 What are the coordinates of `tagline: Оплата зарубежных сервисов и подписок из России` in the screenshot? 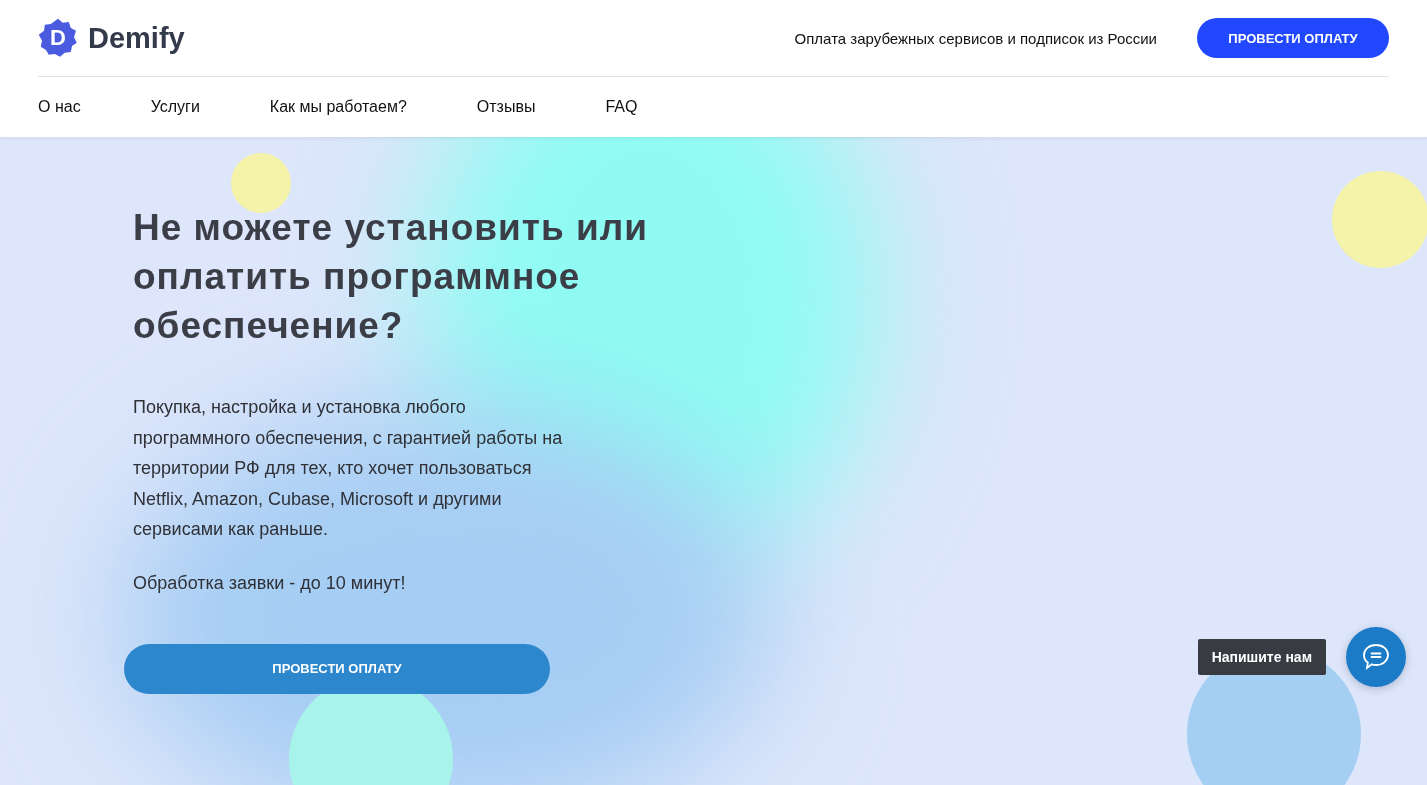 It's located at (975, 38).